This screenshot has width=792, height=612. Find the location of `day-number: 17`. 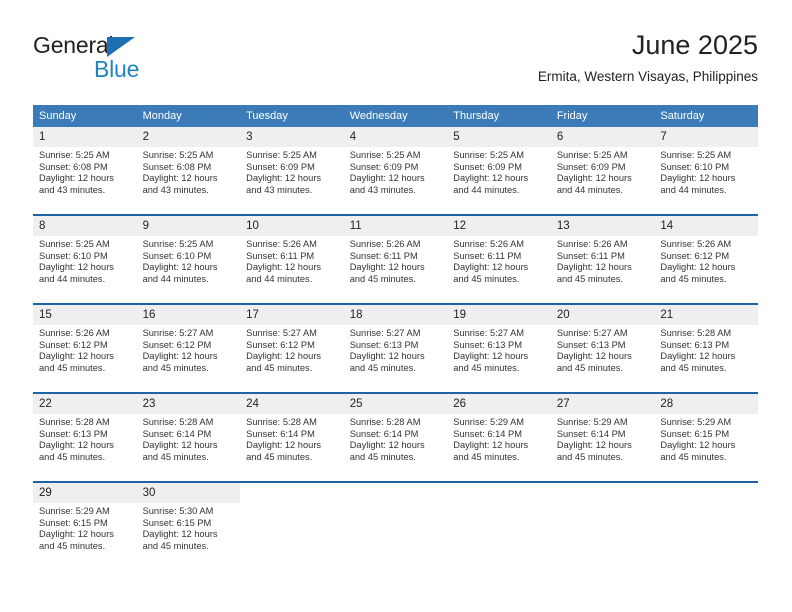

day-number: 17 is located at coordinates (292, 315).